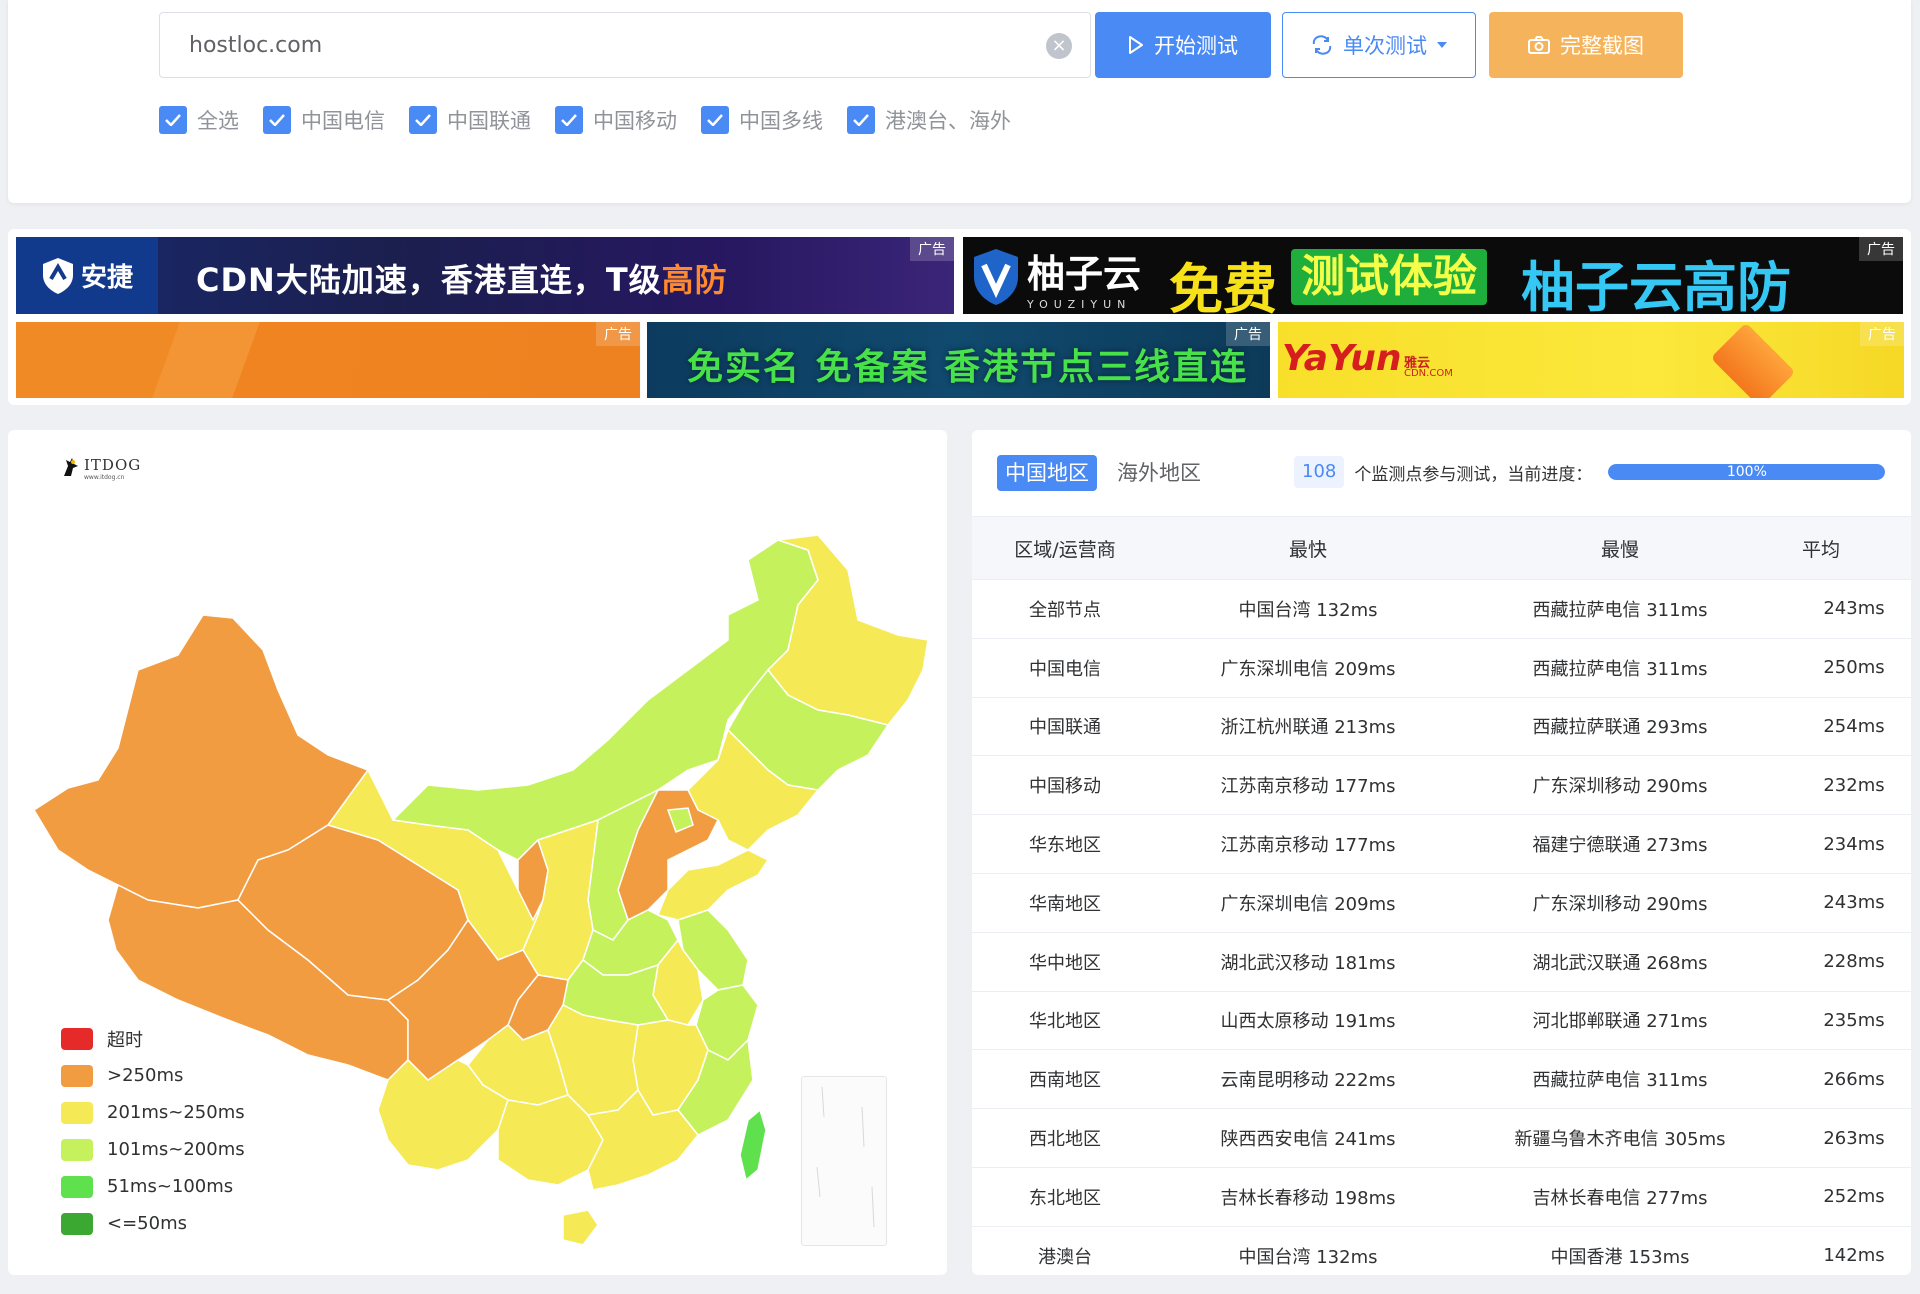 This screenshot has height=1294, width=1920. I want to click on legend-item: 101ms~200ms, so click(153, 1149).